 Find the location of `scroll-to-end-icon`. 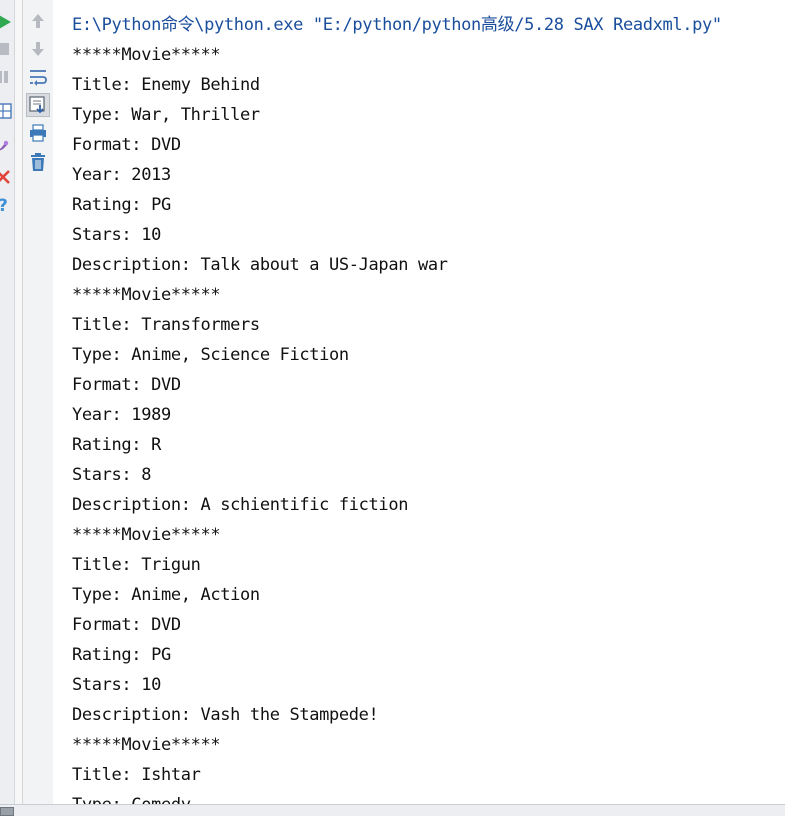

scroll-to-end-icon is located at coordinates (38, 105).